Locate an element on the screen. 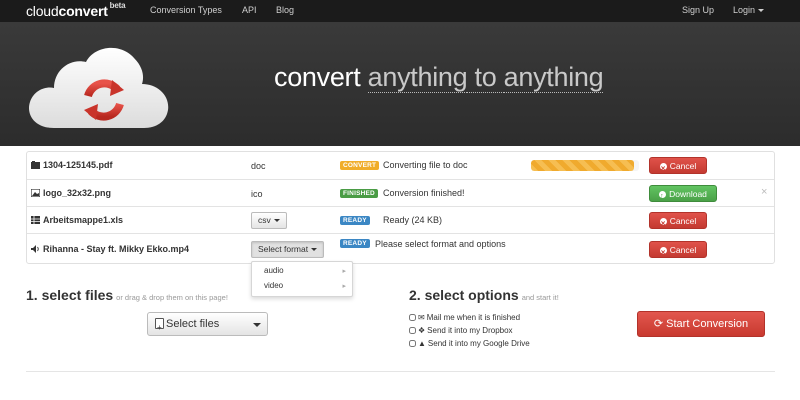 Image resolution: width=800 pixels, height=400 pixels. file-name: 1304-125145.pdf is located at coordinates (72, 165).